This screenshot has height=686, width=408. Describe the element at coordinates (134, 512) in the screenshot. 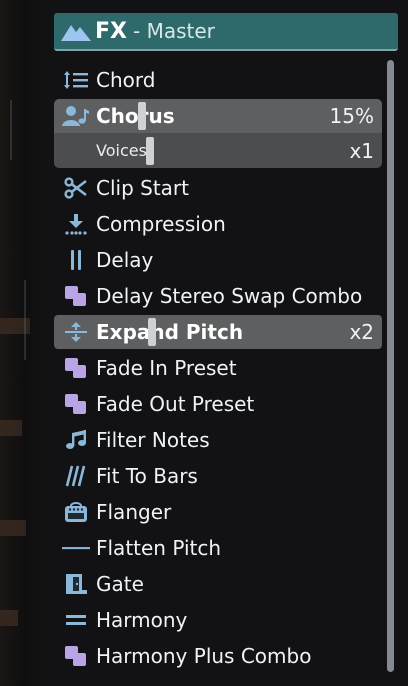

I see `fx-item-label: Flanger` at that location.